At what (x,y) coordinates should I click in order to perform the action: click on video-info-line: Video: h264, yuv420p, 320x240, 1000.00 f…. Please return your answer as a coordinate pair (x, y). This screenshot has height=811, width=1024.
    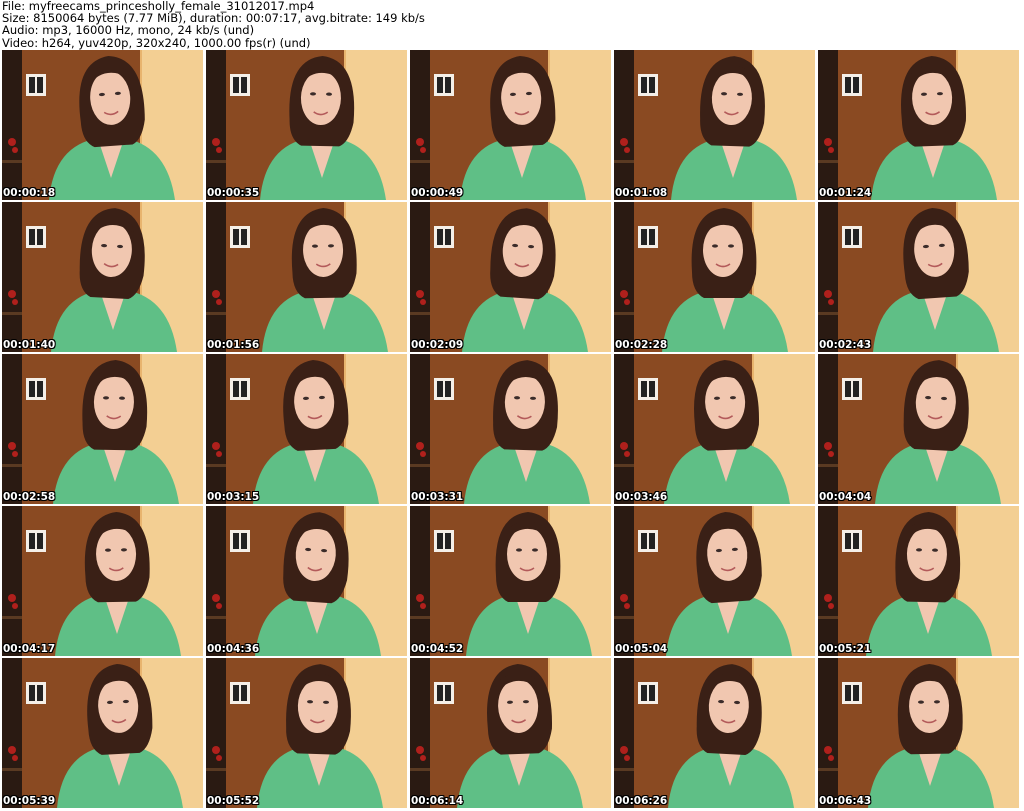
    Looking at the image, I should click on (156, 42).